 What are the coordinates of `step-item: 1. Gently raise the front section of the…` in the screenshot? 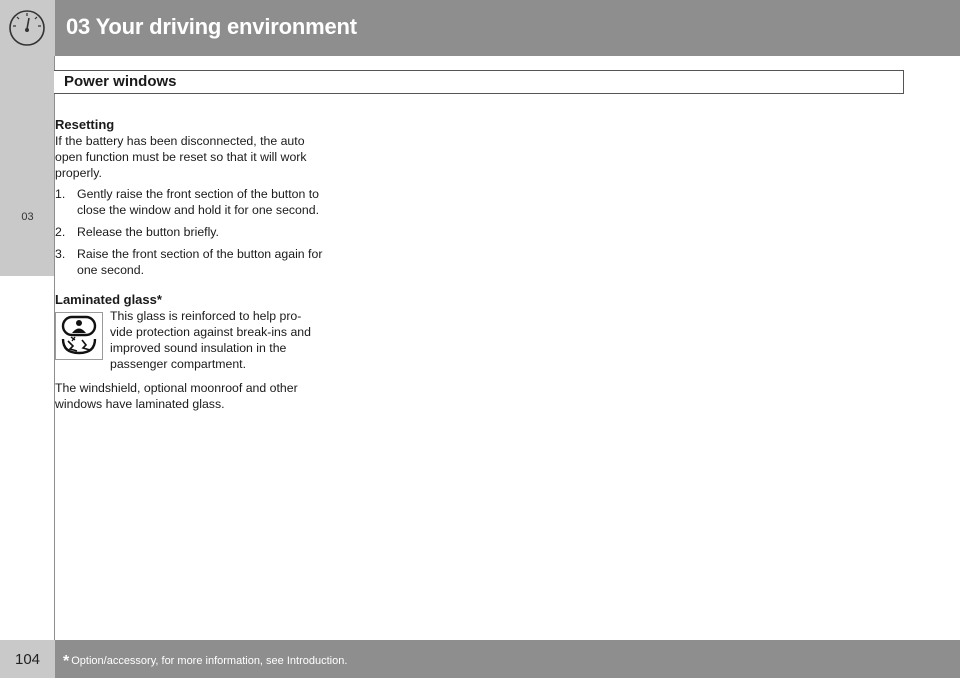 It's located at (189, 202).